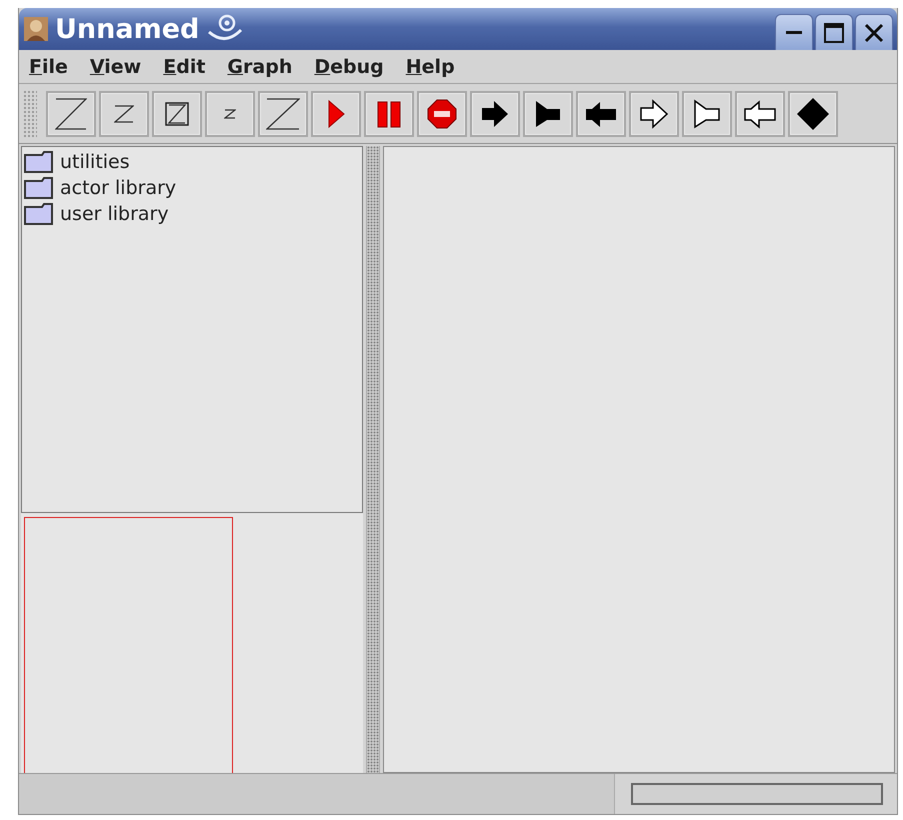 The image size is (903, 820). I want to click on menu-item: File, so click(48, 67).